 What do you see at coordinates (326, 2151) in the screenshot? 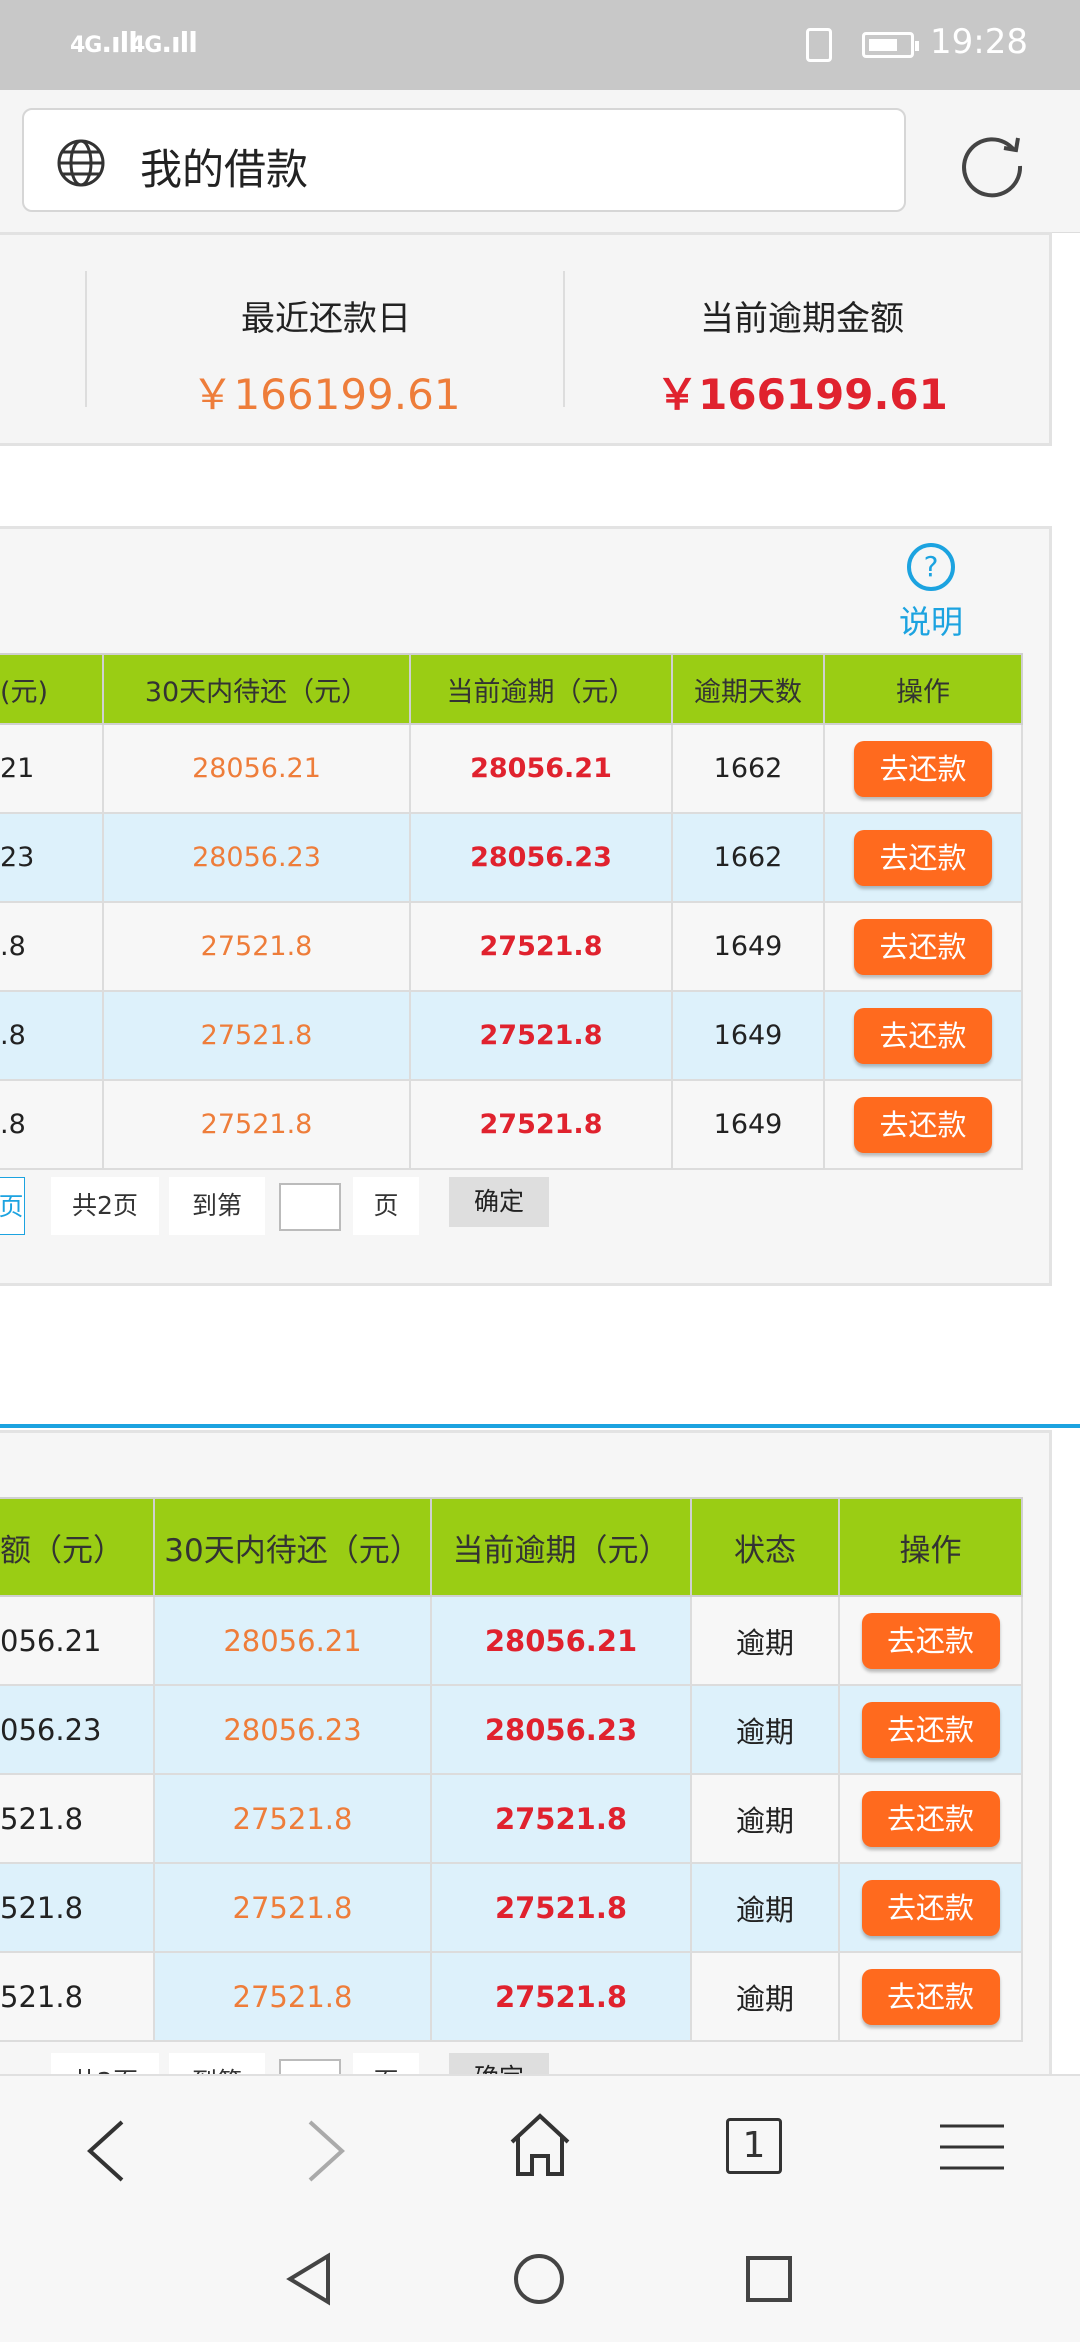
I see `forward-icon` at bounding box center [326, 2151].